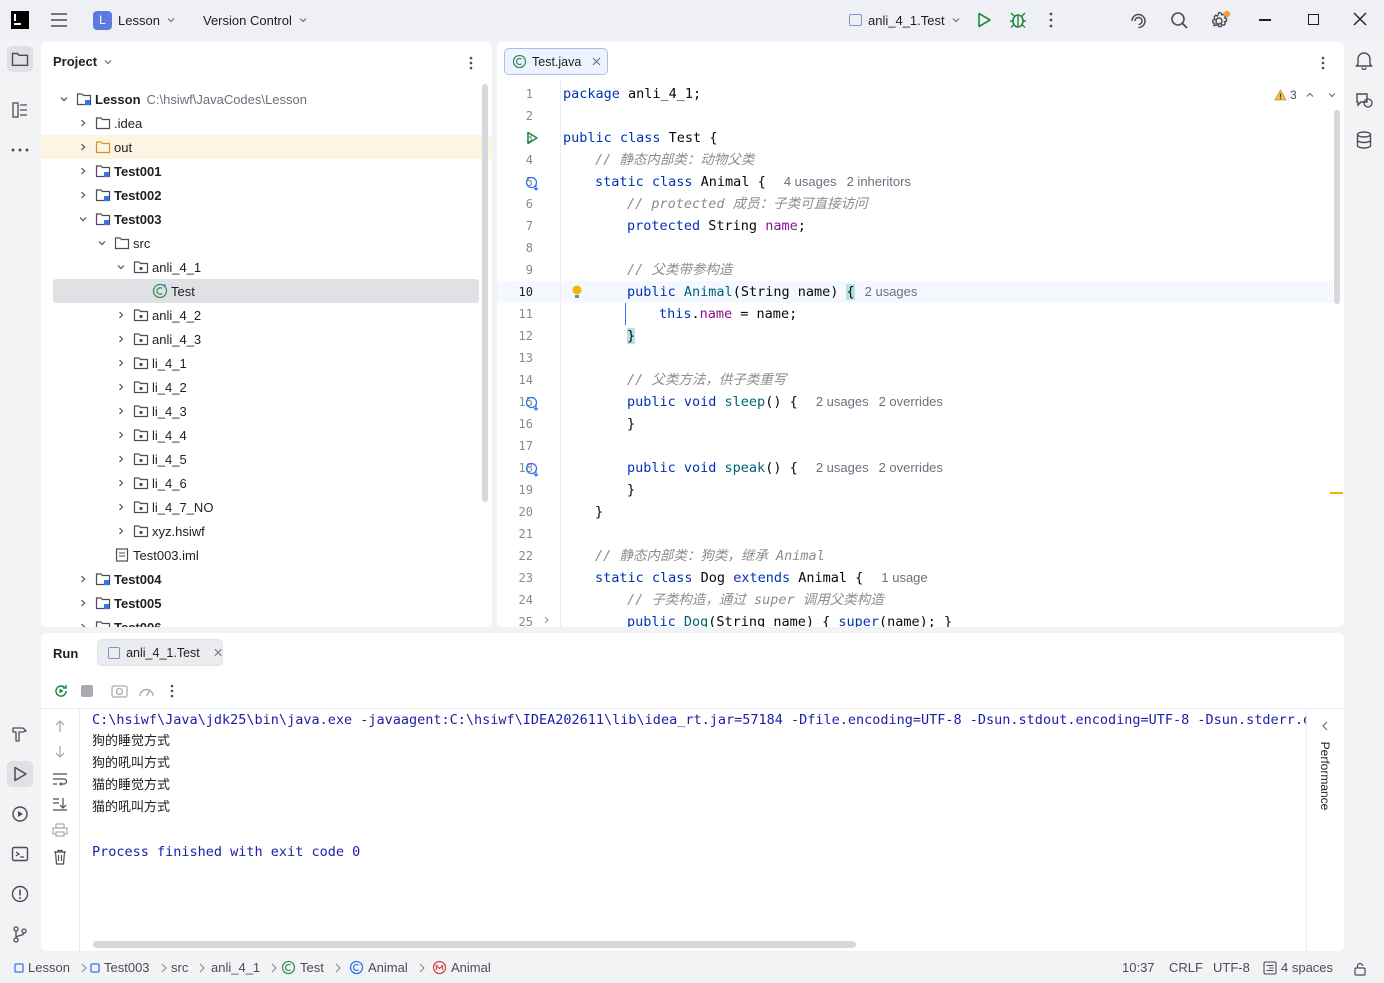 The height and width of the screenshot is (983, 1384). Describe the element at coordinates (1364, 60) in the screenshot. I see `notifications-icon` at that location.